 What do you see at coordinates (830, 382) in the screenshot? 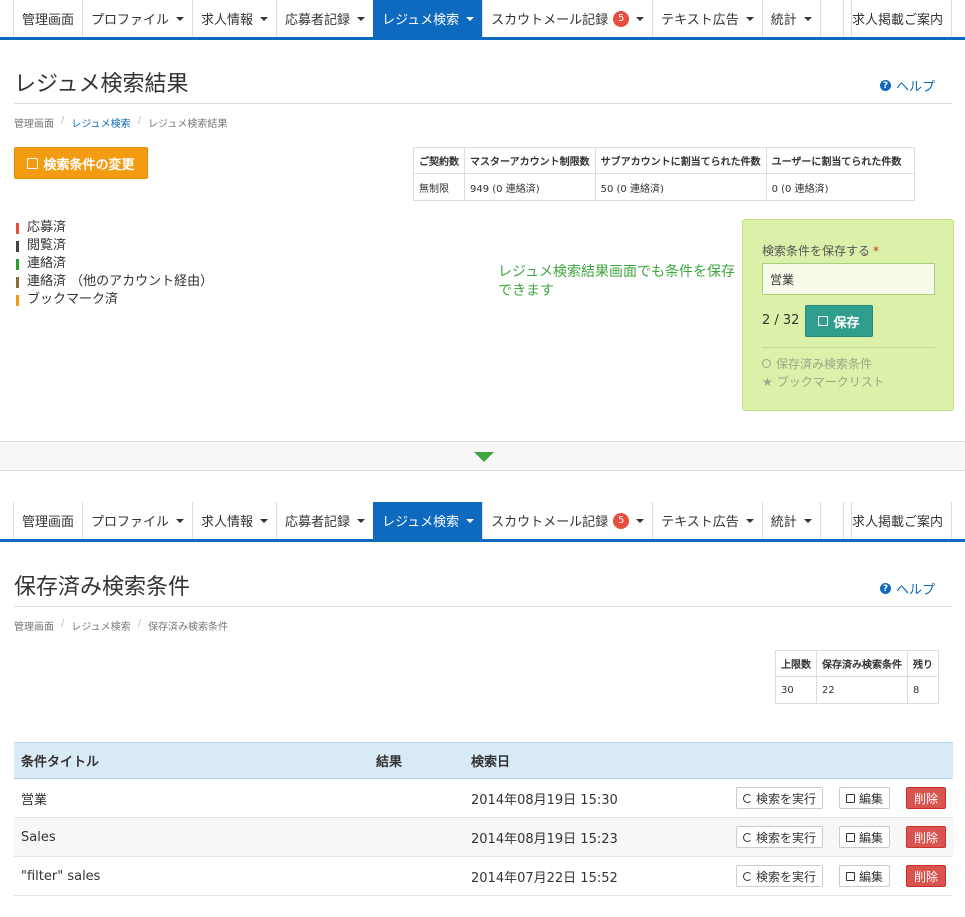
I see `link-label: ブックマークリスト` at bounding box center [830, 382].